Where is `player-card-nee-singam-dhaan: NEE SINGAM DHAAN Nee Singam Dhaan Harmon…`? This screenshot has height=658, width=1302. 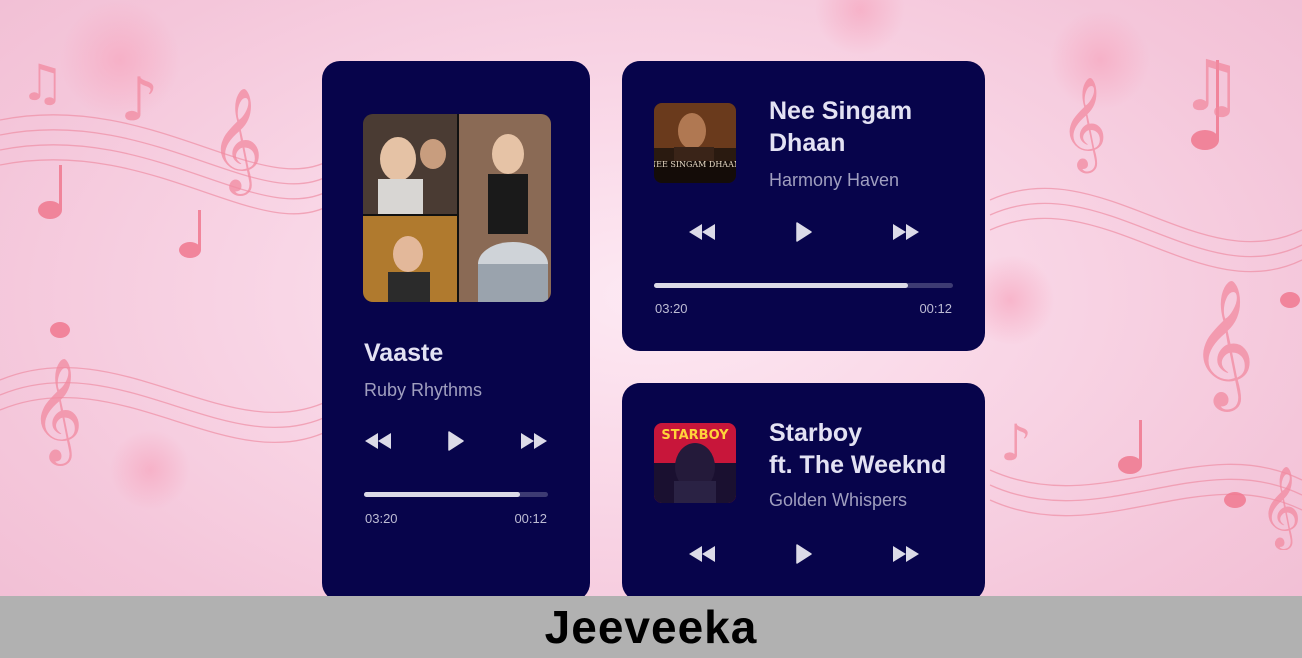 player-card-nee-singam-dhaan: NEE SINGAM DHAAN Nee Singam Dhaan Harmon… is located at coordinates (803, 206).